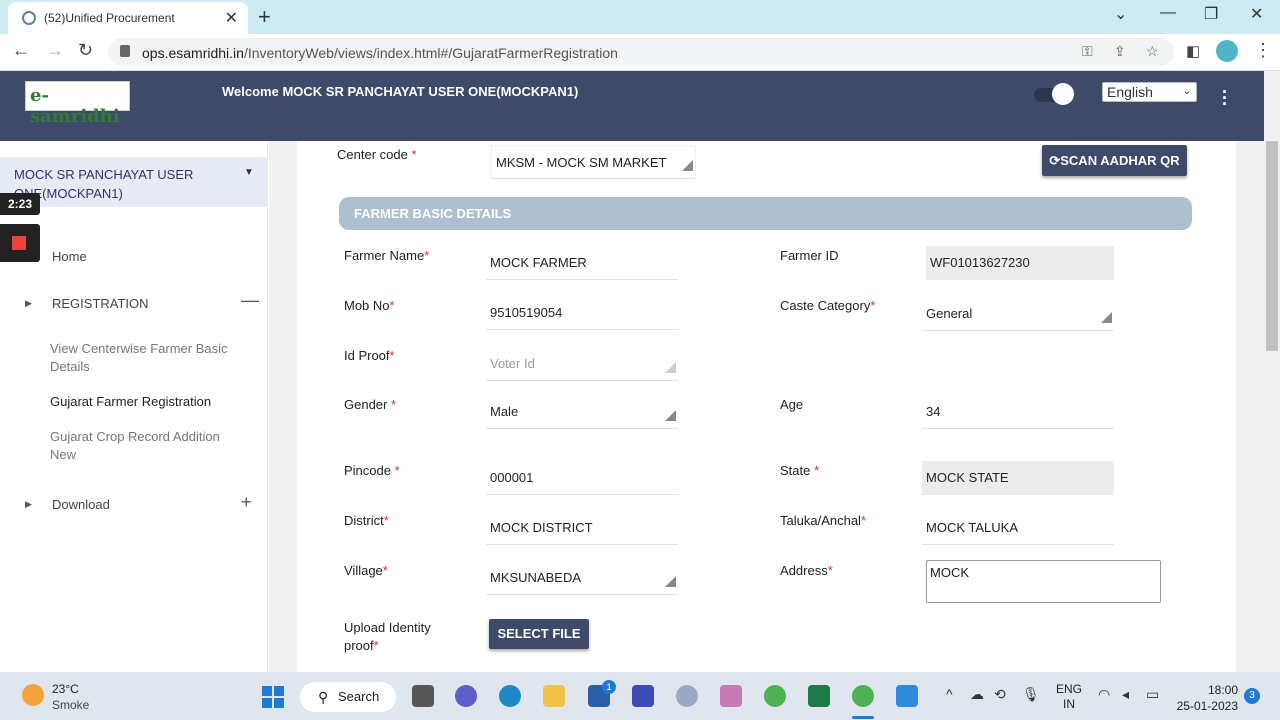 This screenshot has height=720, width=1280. Describe the element at coordinates (100, 303) in the screenshot. I see `sidebar-item-registration: REGISTRATION` at that location.